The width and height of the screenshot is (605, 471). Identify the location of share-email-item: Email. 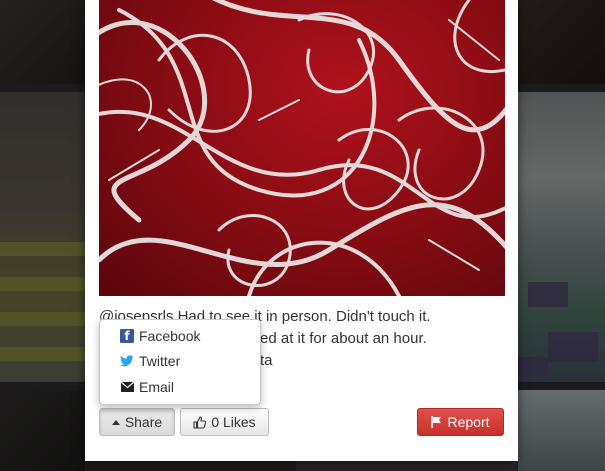
(147, 387).